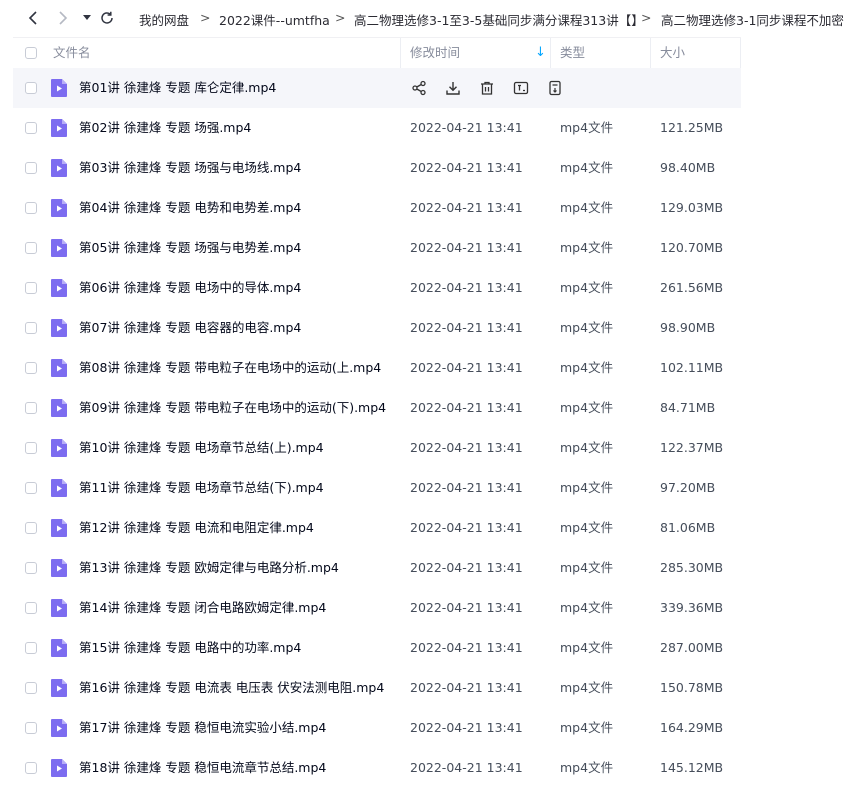  Describe the element at coordinates (692, 567) in the screenshot. I see `file-size: 285.30MB` at that location.